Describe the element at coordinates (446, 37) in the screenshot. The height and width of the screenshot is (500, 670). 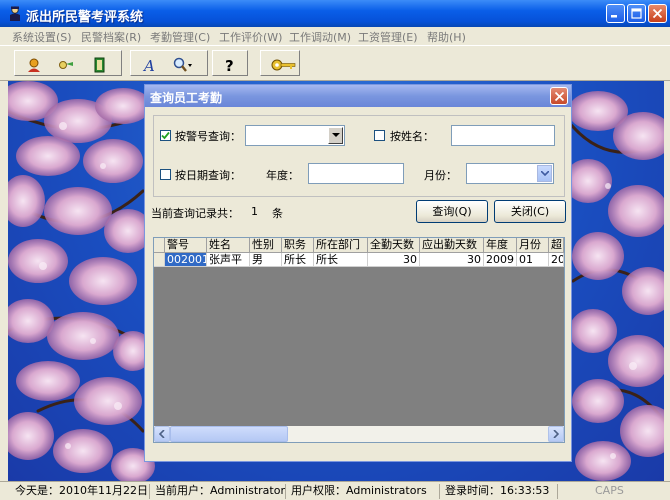
I see `menu-help: 帮助(H)` at that location.